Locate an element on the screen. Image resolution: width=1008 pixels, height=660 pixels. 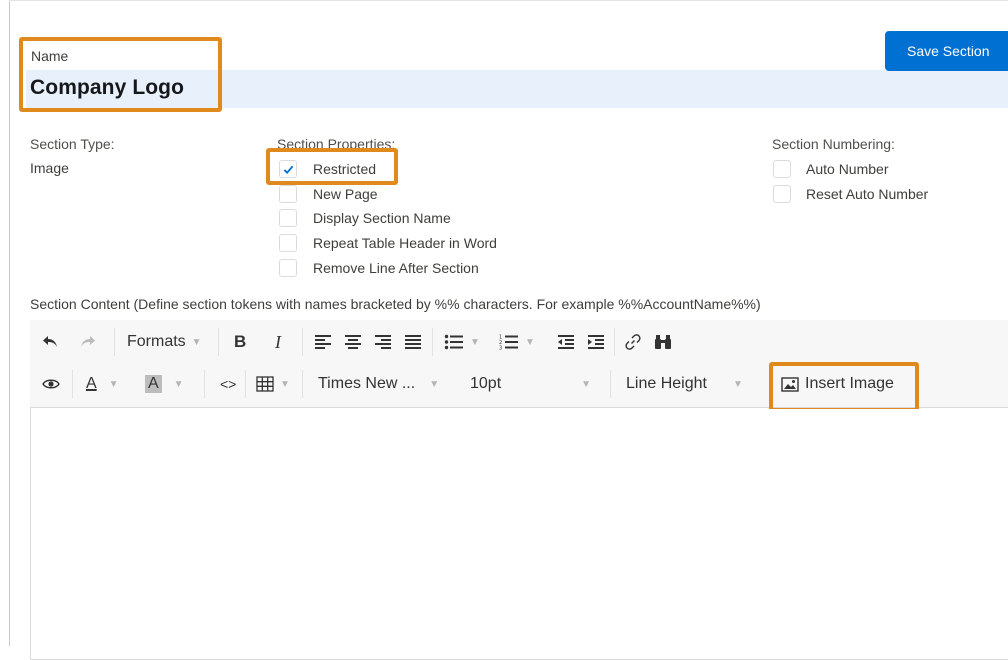
insert-image-label: Insert Image is located at coordinates (849, 383).